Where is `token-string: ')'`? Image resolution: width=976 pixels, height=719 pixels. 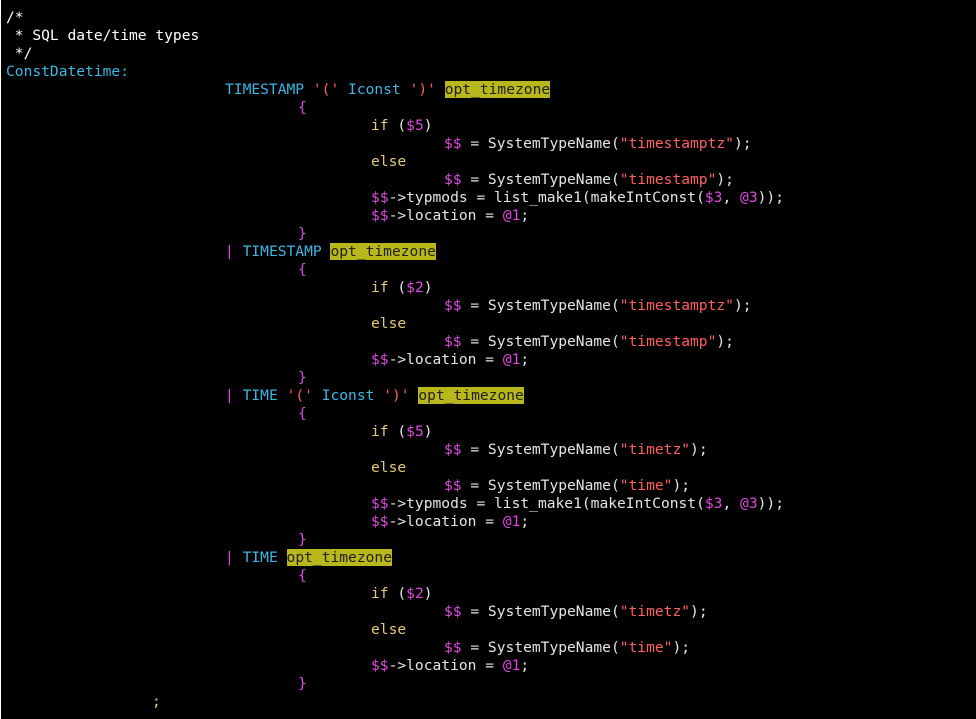 token-string: ')' is located at coordinates (396, 395).